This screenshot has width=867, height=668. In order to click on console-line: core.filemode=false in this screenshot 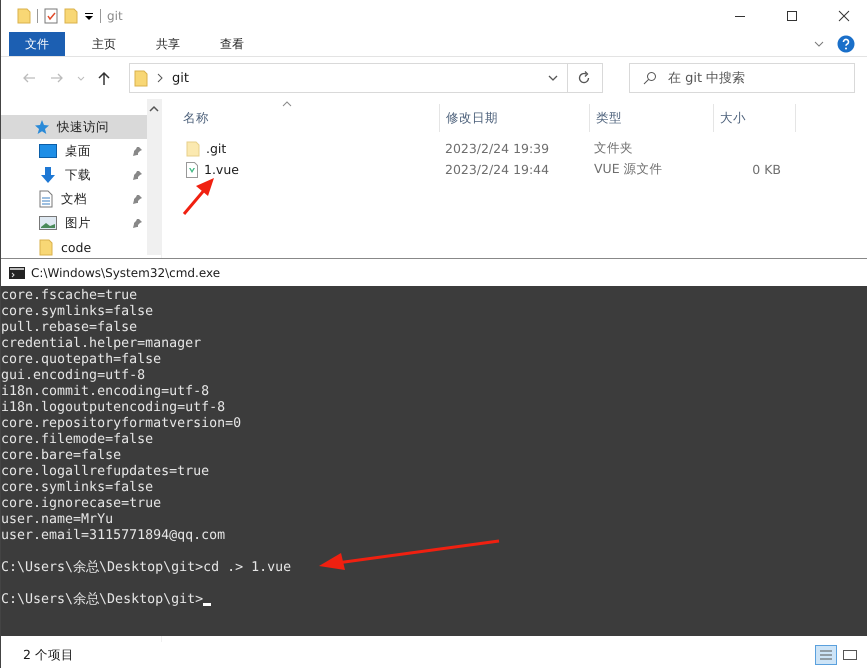, I will do `click(77, 440)`.